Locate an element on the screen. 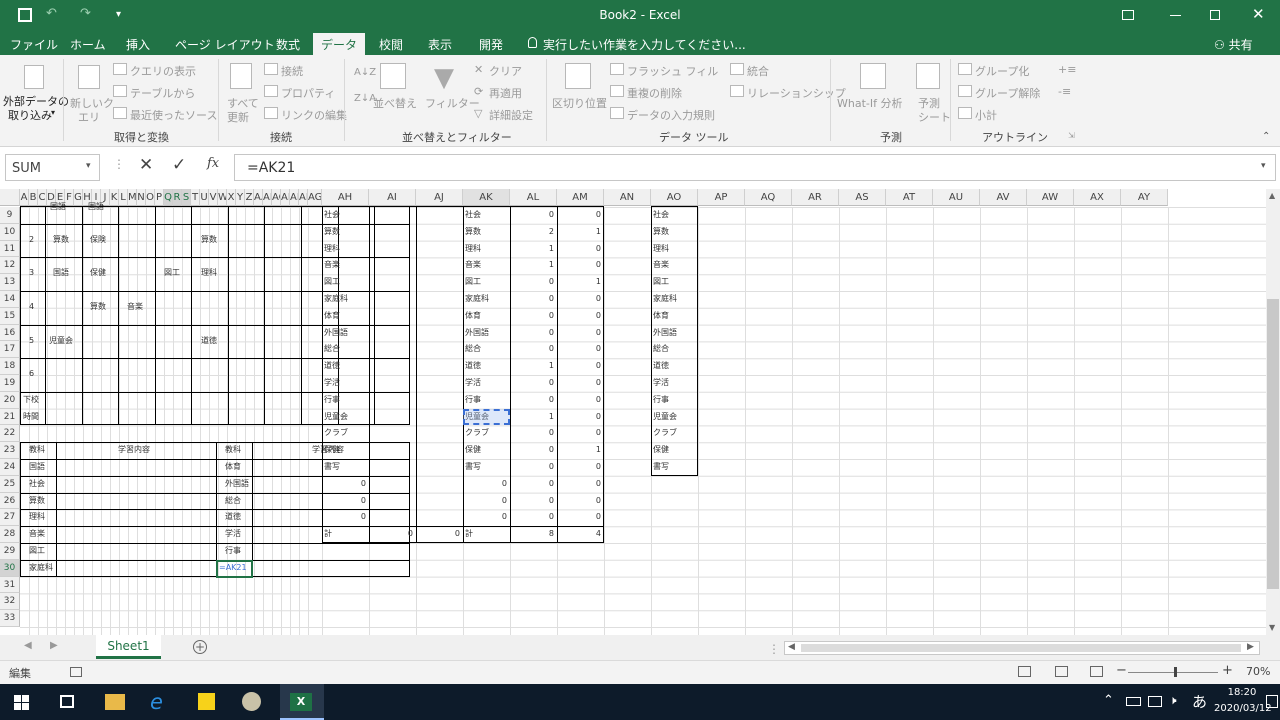  data-validation-button: データの入力規則 is located at coordinates (671, 115).